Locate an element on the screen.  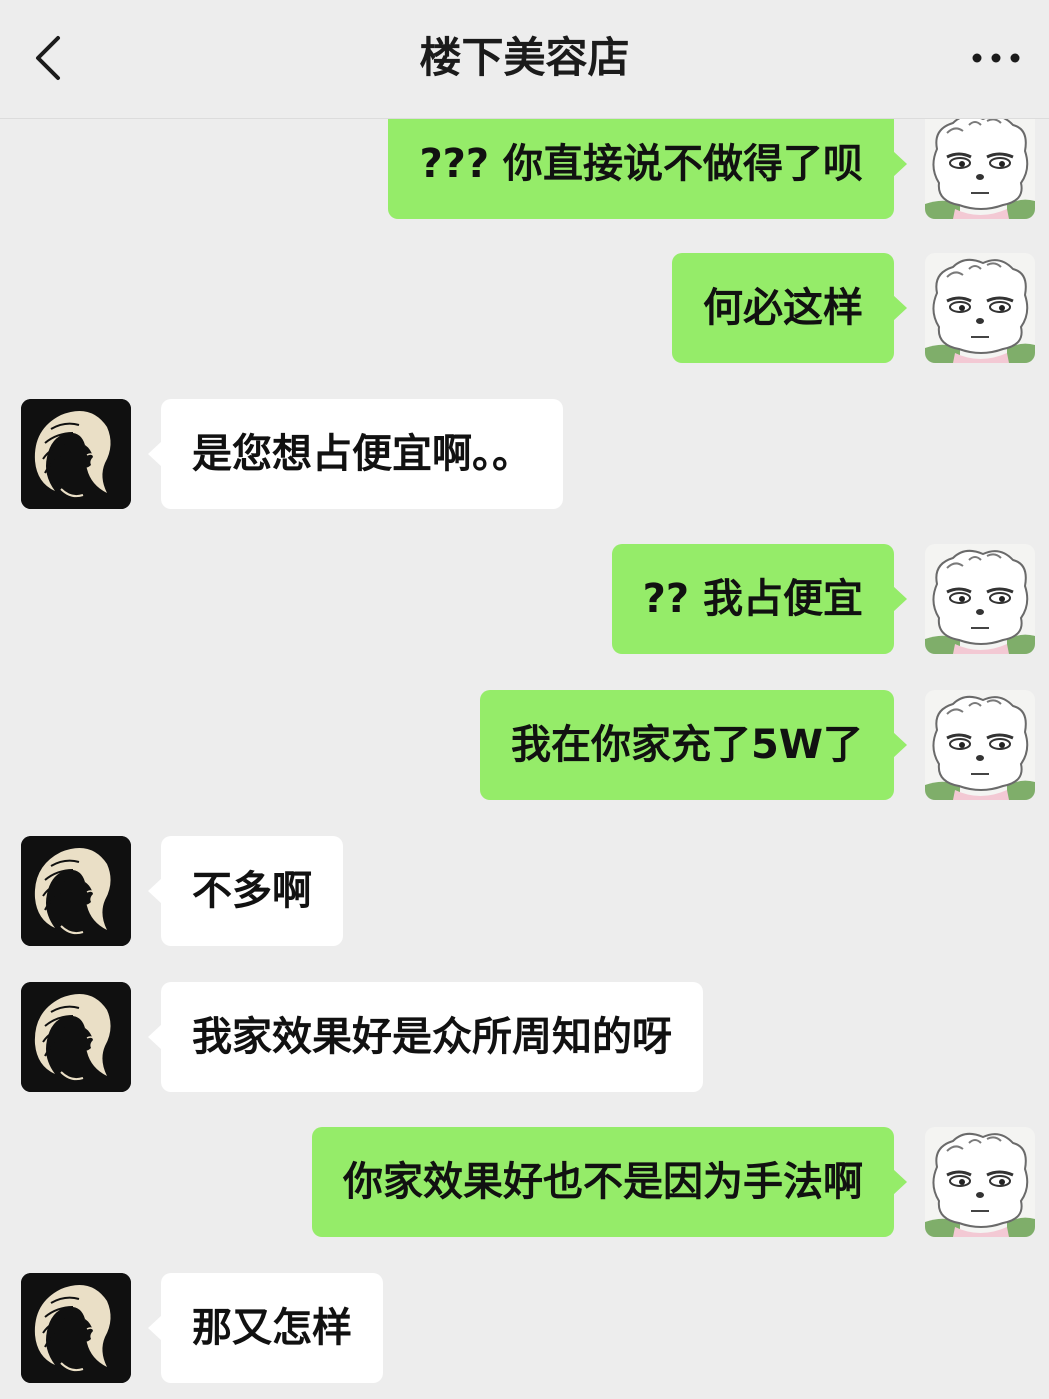
message-row: 是您想占便宜啊。。 is located at coordinates (524, 454).